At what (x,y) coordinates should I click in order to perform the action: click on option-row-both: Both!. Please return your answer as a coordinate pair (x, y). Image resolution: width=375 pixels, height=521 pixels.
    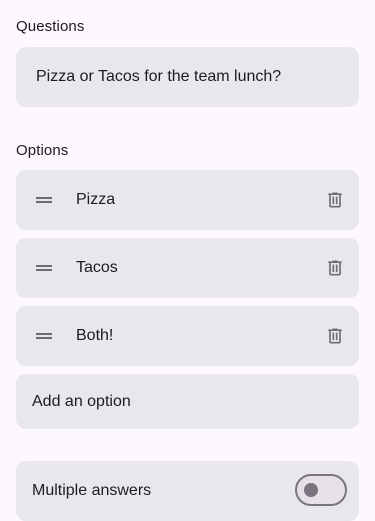
    Looking at the image, I should click on (187, 336).